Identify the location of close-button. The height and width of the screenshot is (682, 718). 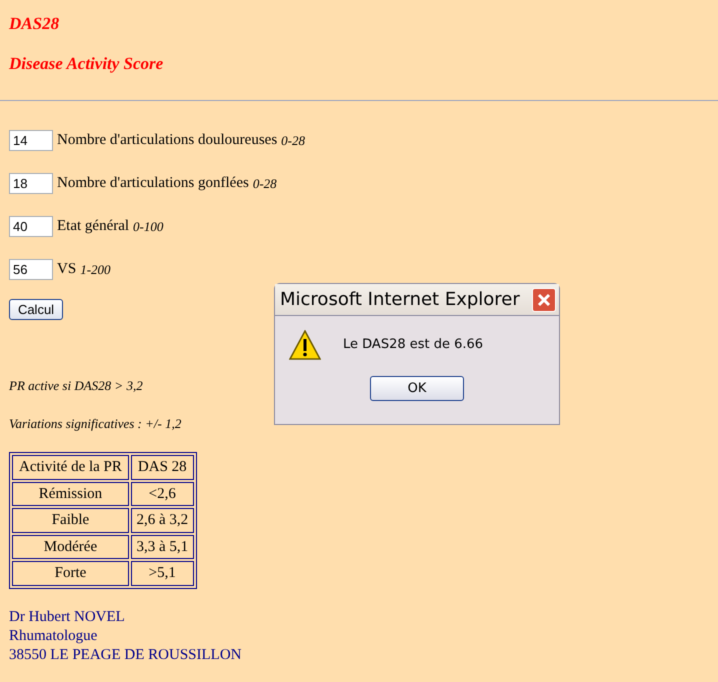
(544, 300).